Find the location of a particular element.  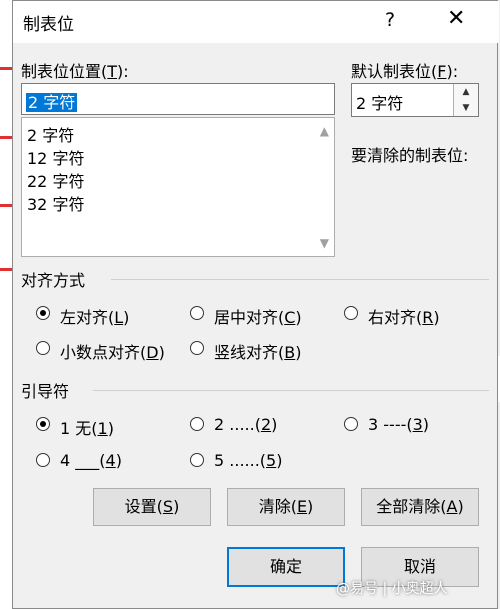

spin-up-icon: ▲ is located at coordinates (465, 92).